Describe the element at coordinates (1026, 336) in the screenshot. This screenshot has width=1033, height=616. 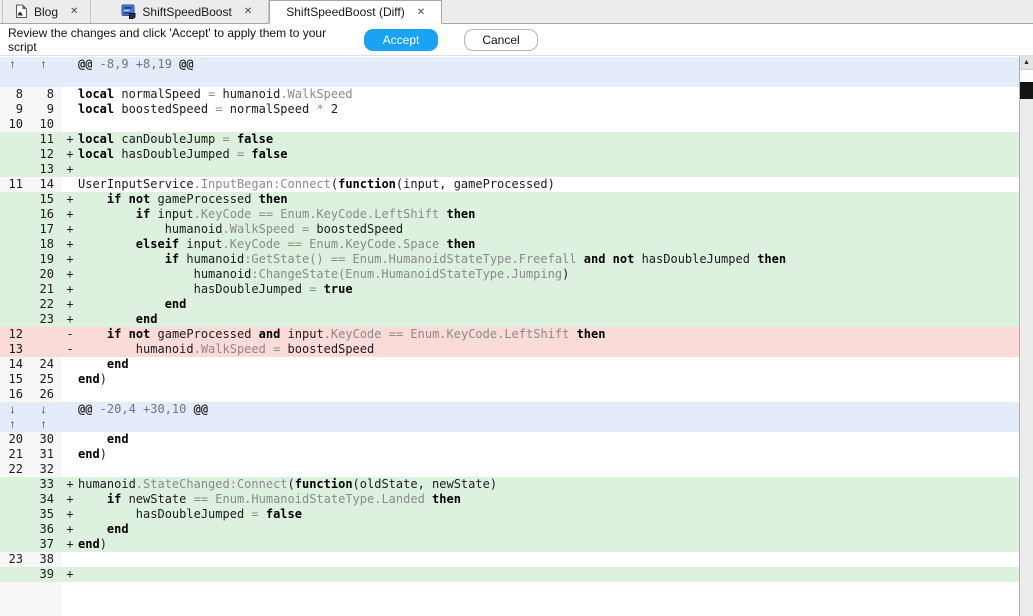
I see `vertical-scrollbar: ▲` at that location.